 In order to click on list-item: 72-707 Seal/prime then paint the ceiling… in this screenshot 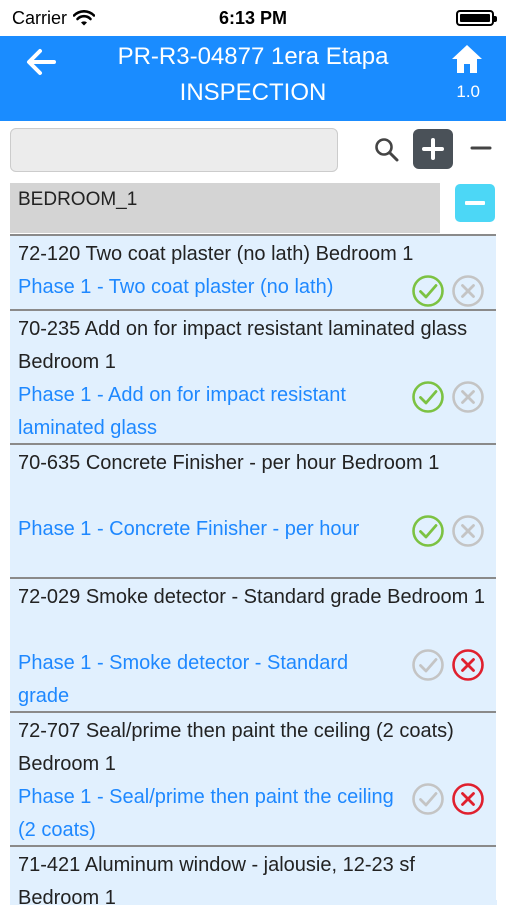, I will do `click(253, 778)`.